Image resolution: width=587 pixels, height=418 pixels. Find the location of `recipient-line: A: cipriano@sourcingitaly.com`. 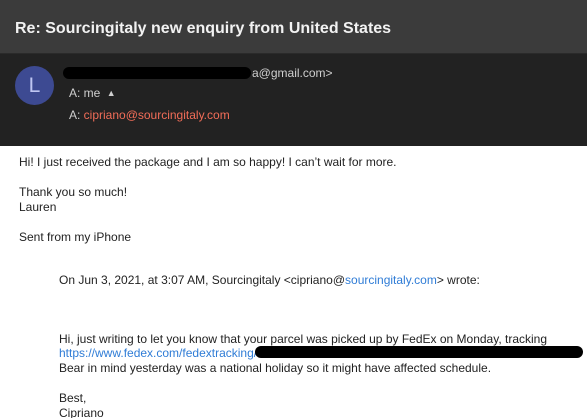

recipient-line: A: cipriano@sourcingitaly.com is located at coordinates (149, 115).